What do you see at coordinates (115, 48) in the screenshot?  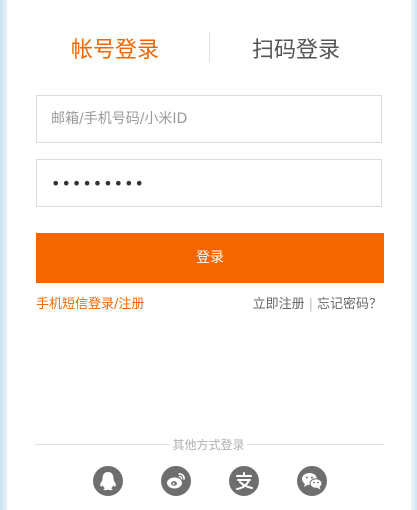 I see `tab-account-login: 帐号登录` at bounding box center [115, 48].